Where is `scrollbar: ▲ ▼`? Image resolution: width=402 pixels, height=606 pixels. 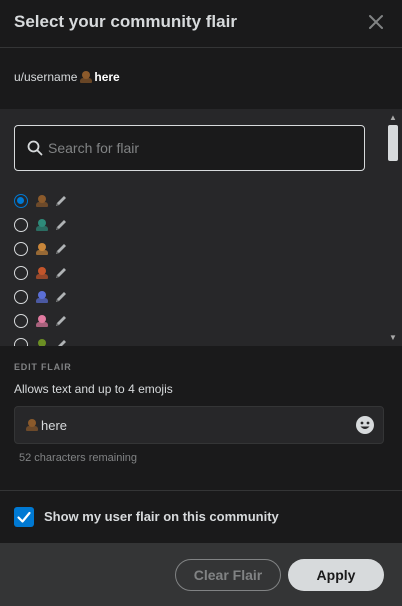 scrollbar: ▲ ▼ is located at coordinates (393, 227).